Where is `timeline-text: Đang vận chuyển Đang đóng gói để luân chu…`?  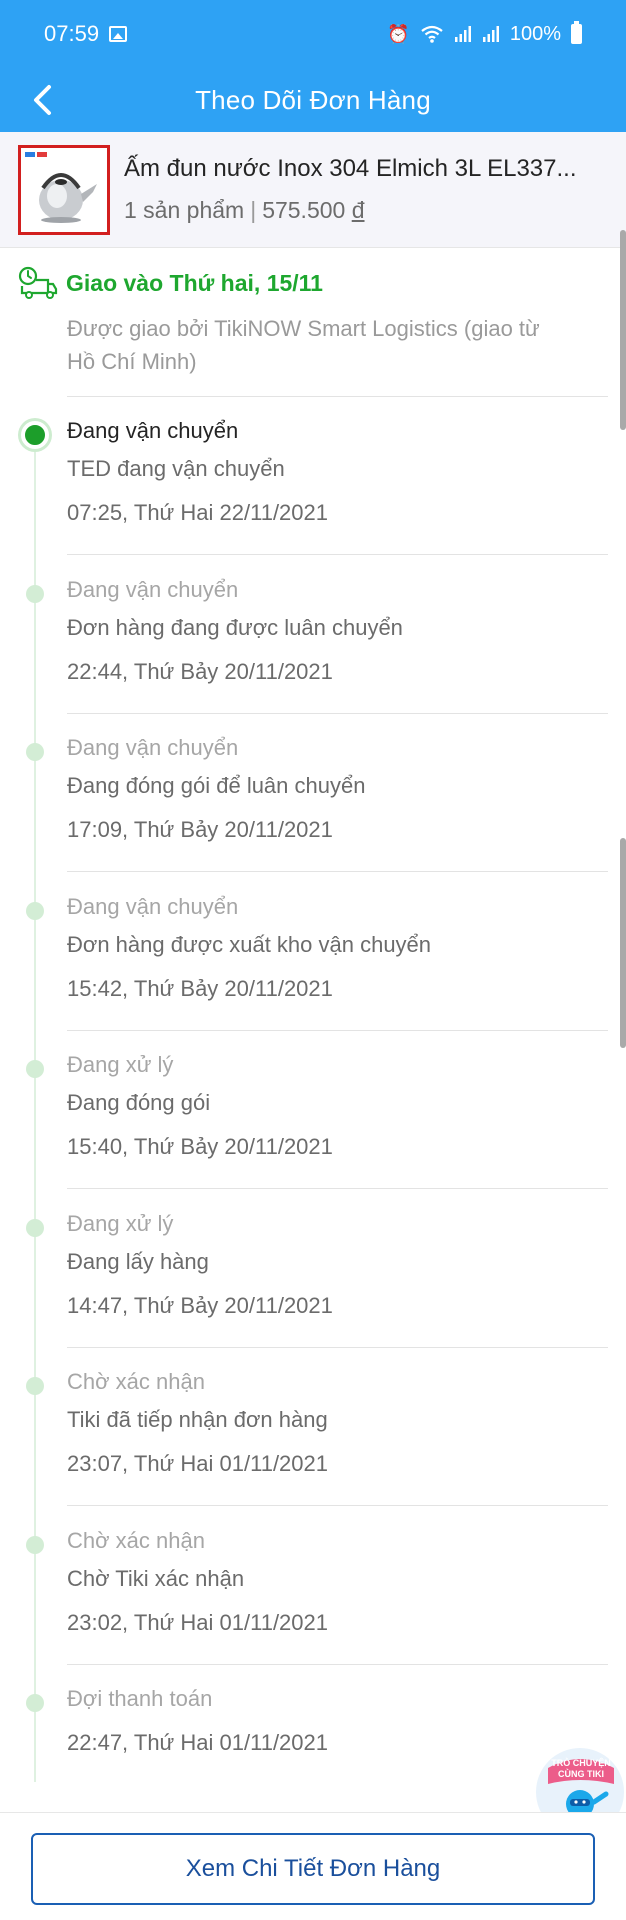
timeline-text: Đang vận chuyển Đang đóng gói để luân chu… is located at coordinates (337, 789).